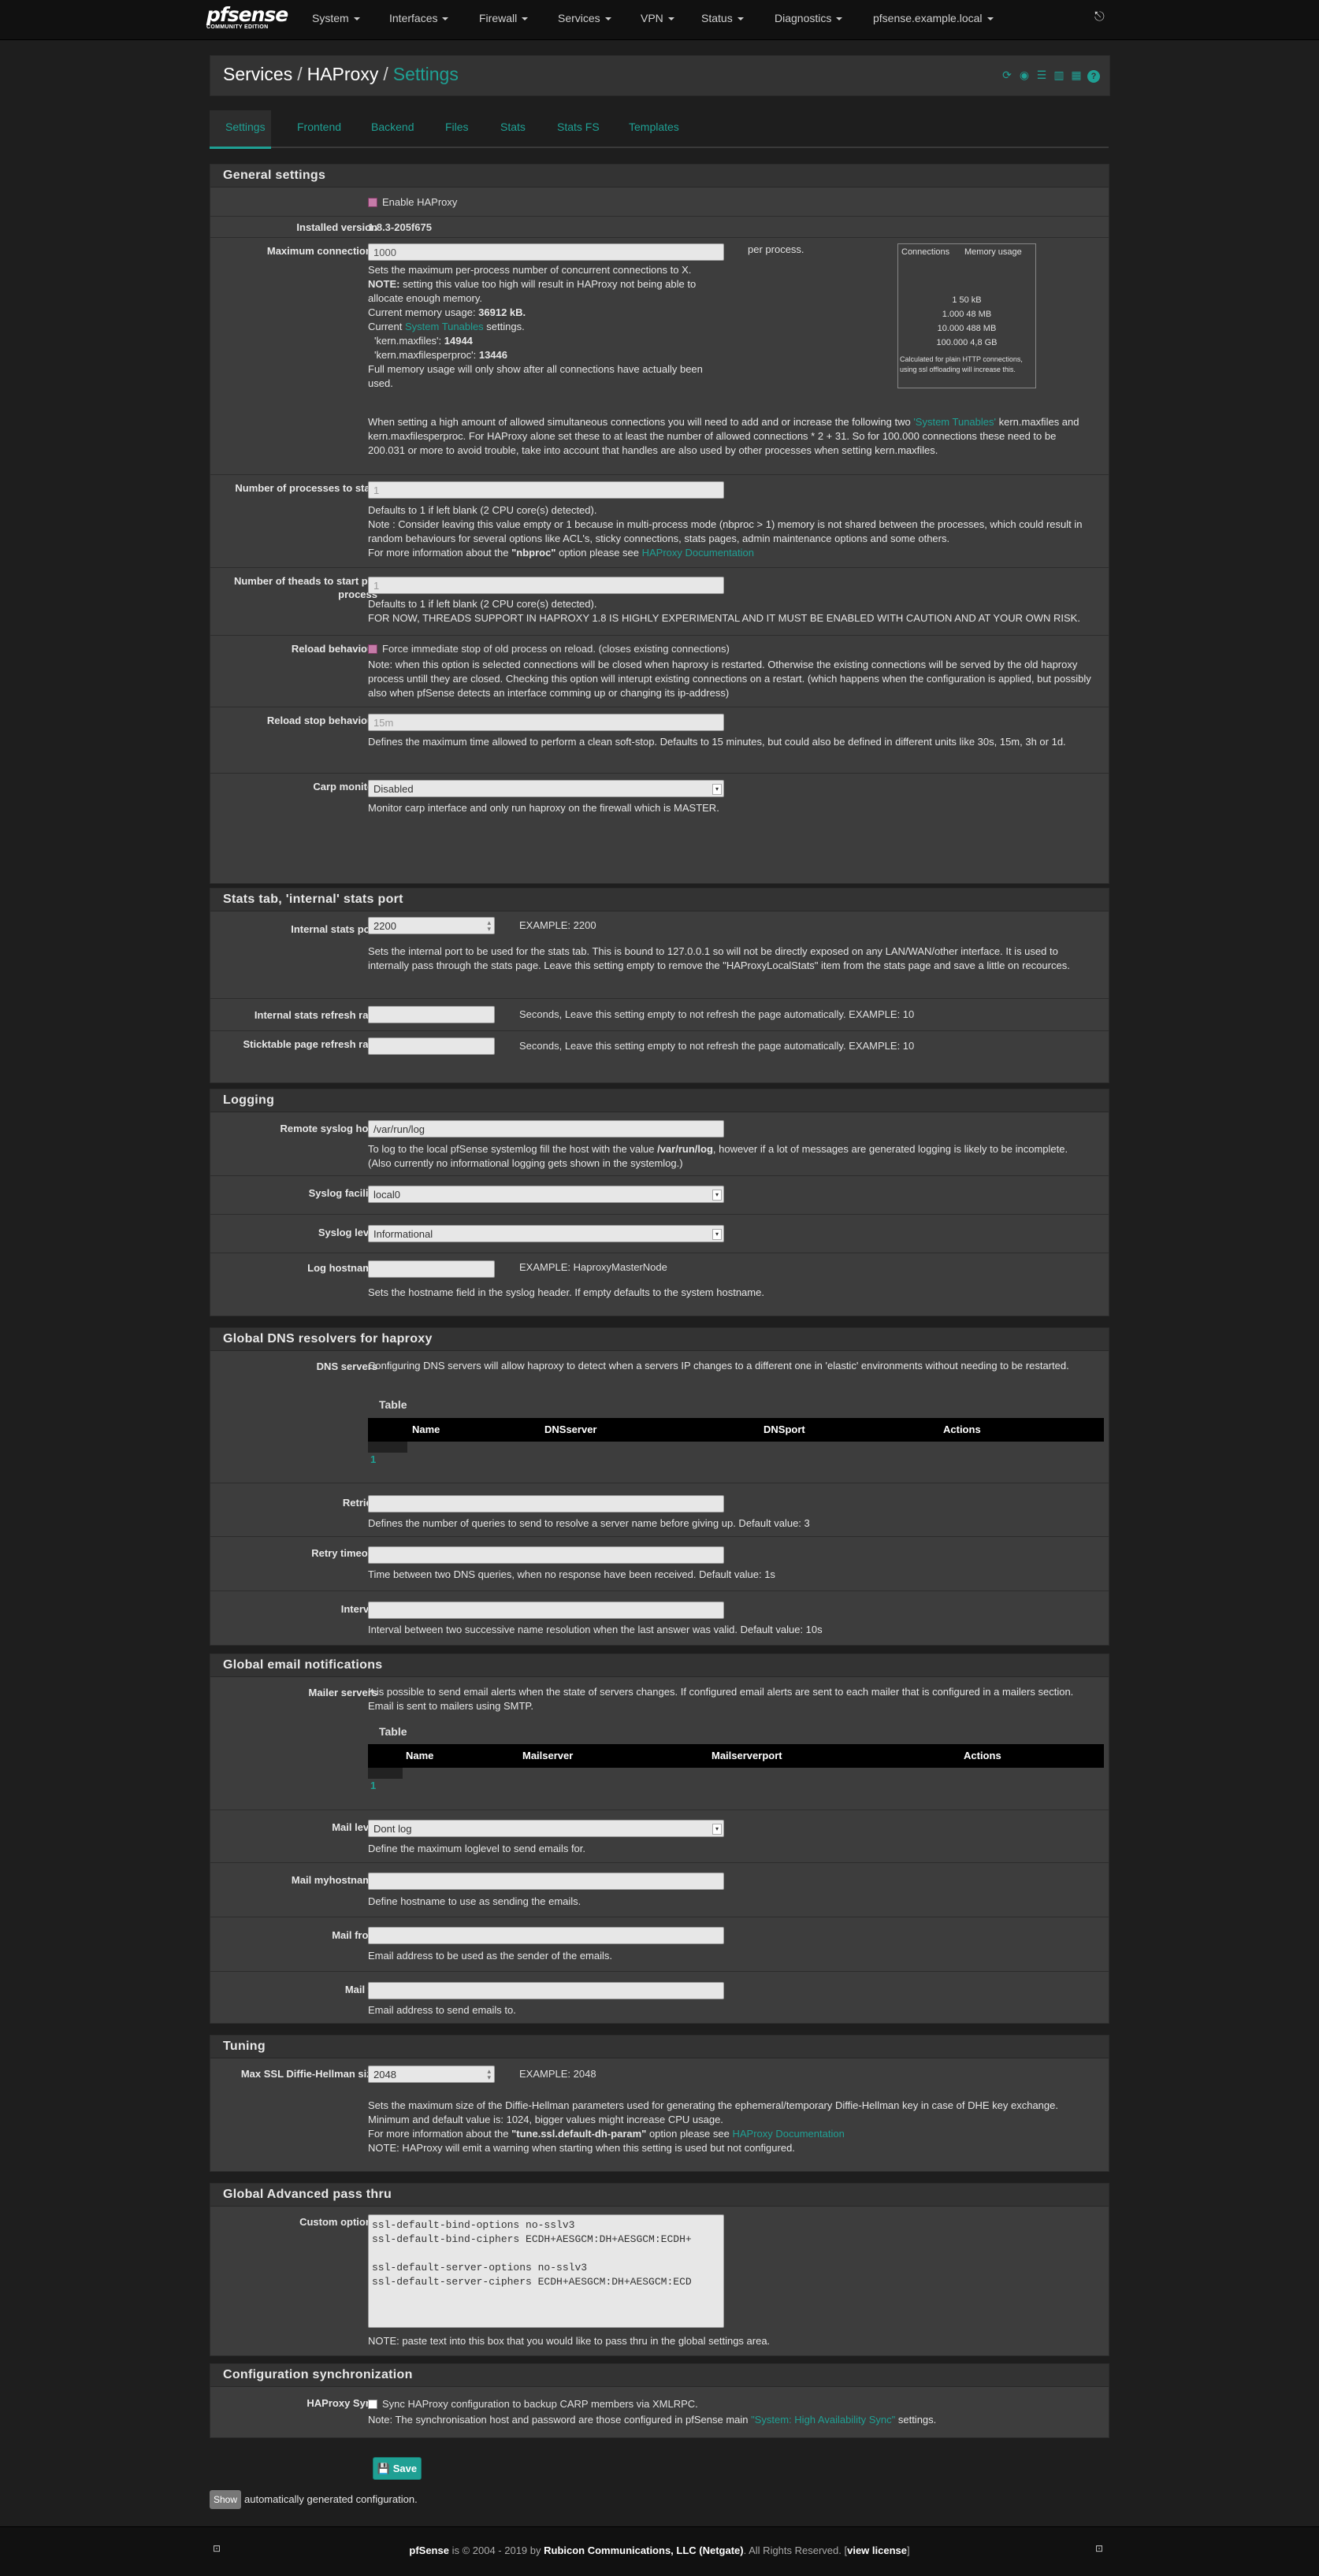 This screenshot has height=2576, width=1319. Describe the element at coordinates (722, 18) in the screenshot. I see `menu-status: Status` at that location.